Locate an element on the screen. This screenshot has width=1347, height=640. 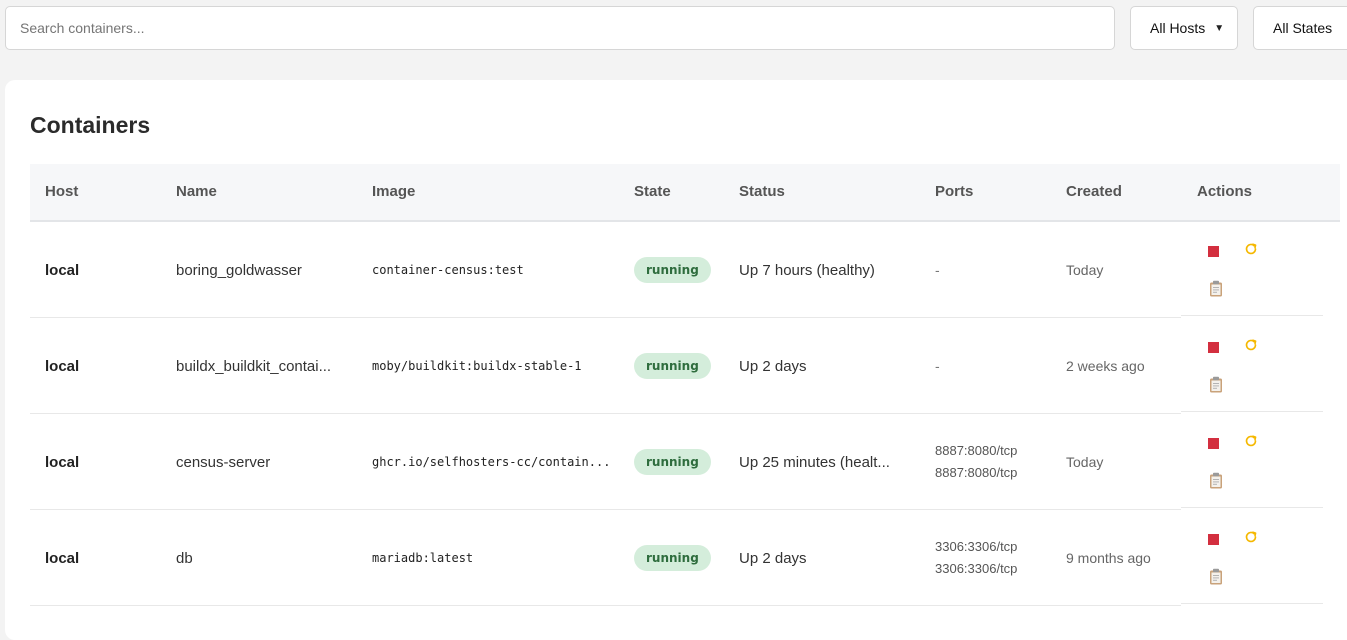
state-filter-value: All States is located at coordinates (1303, 28).